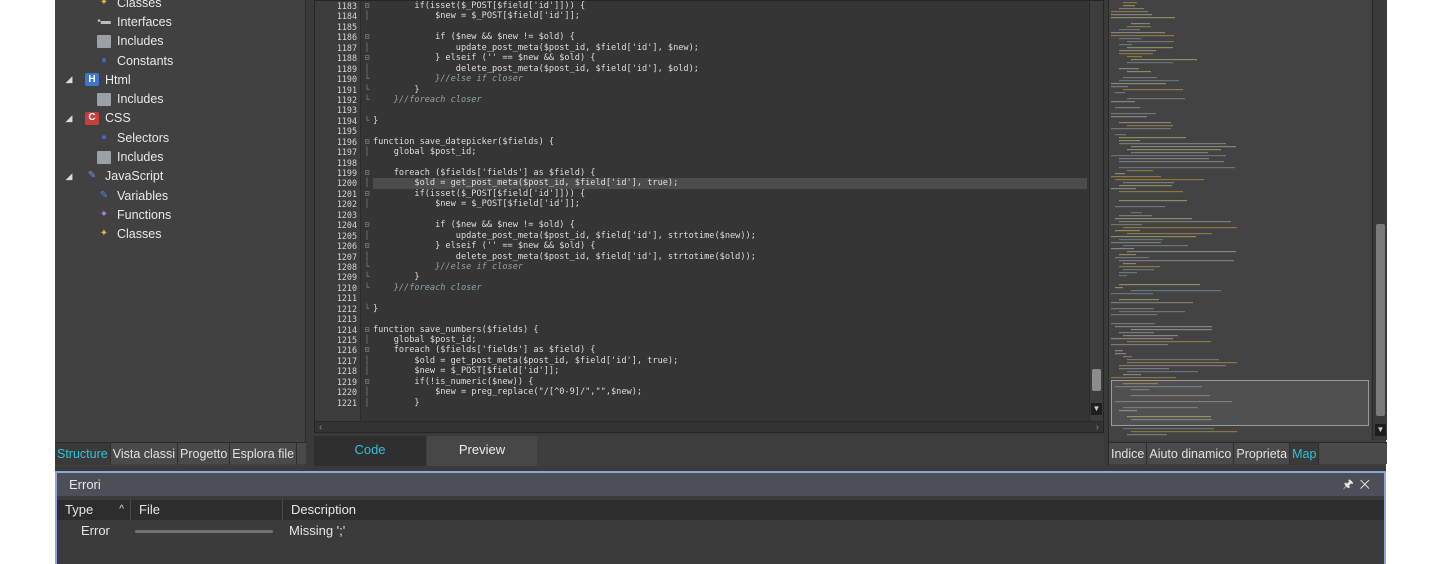 This screenshot has height=564, width=1440. Describe the element at coordinates (320, 427) in the screenshot. I see `scroll-left-icon: ‹` at that location.